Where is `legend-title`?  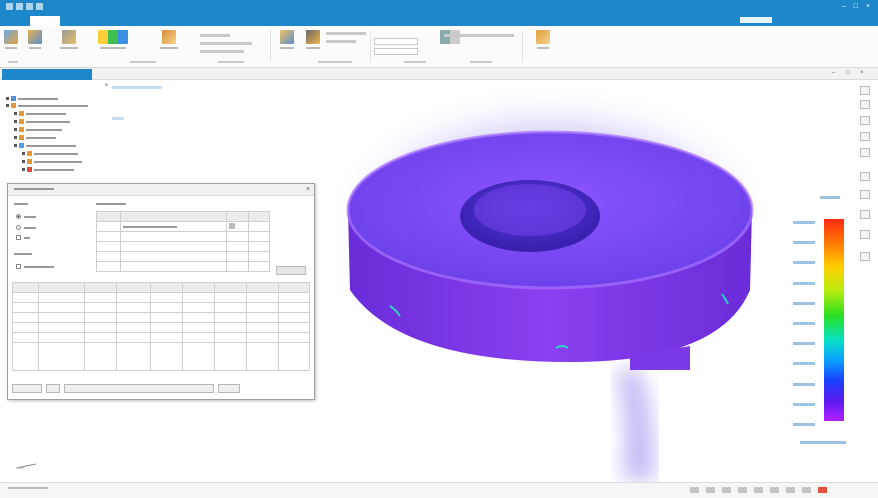 legend-title is located at coordinates (830, 197).